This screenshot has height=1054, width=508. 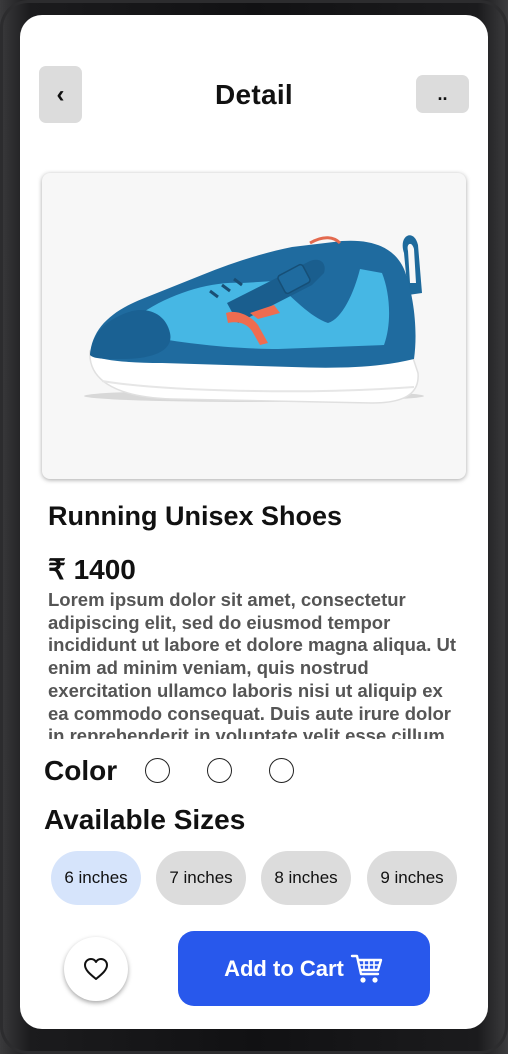 I want to click on size-option-8: 8 inches, so click(x=306, y=878).